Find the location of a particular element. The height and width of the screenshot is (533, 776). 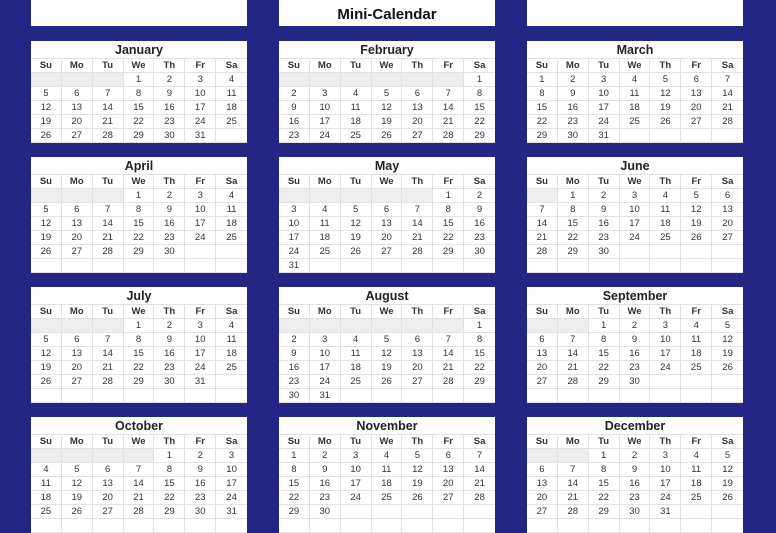

day-cell: 31 is located at coordinates (325, 396).